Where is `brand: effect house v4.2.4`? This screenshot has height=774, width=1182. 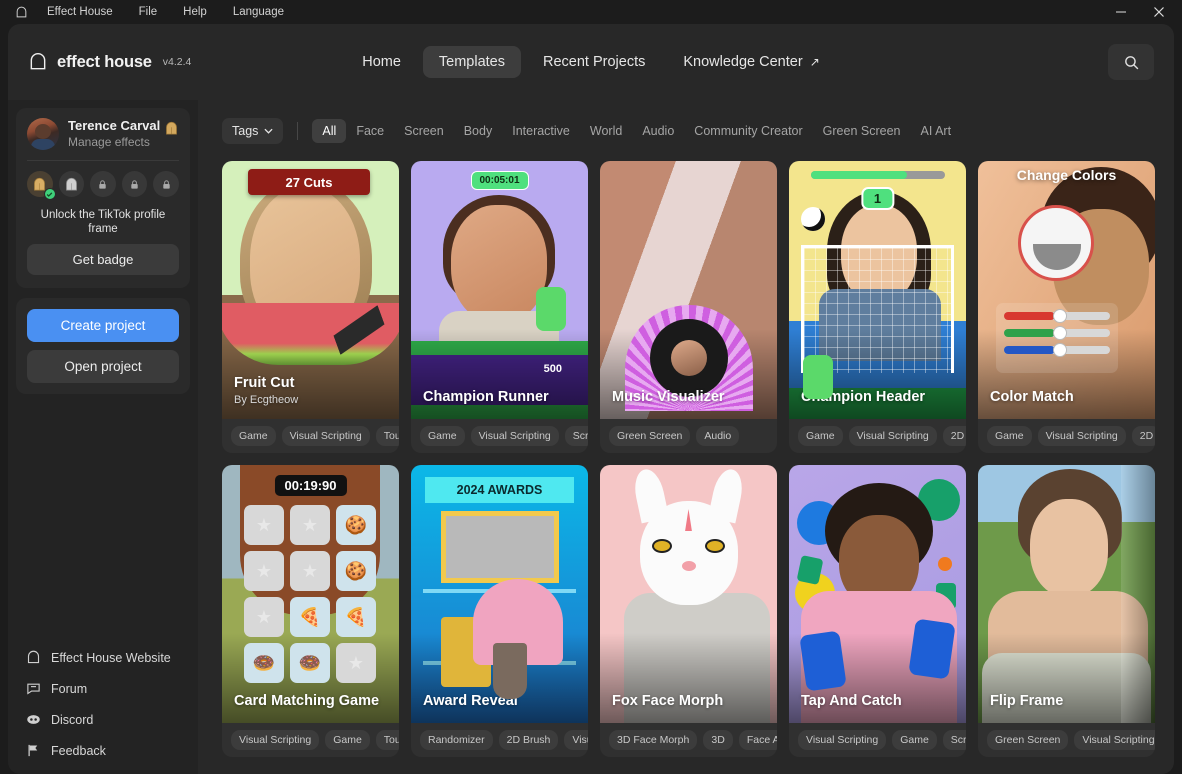
brand: effect house v4.2.4 is located at coordinates (109, 62).